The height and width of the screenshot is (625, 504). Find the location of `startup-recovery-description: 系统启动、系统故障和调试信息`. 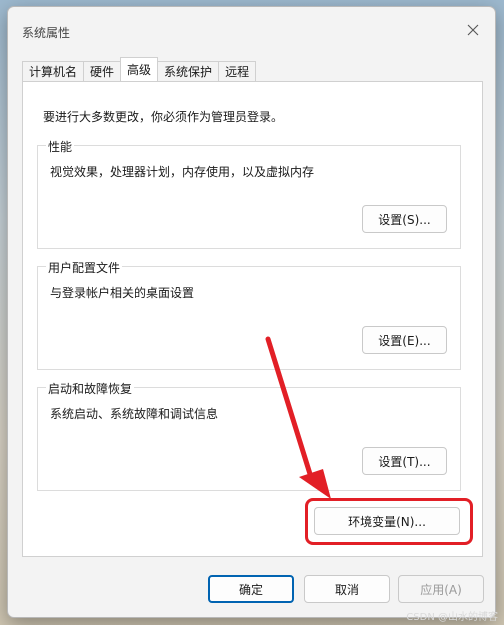

startup-recovery-description: 系统启动、系统故障和调试信息 is located at coordinates (134, 414).